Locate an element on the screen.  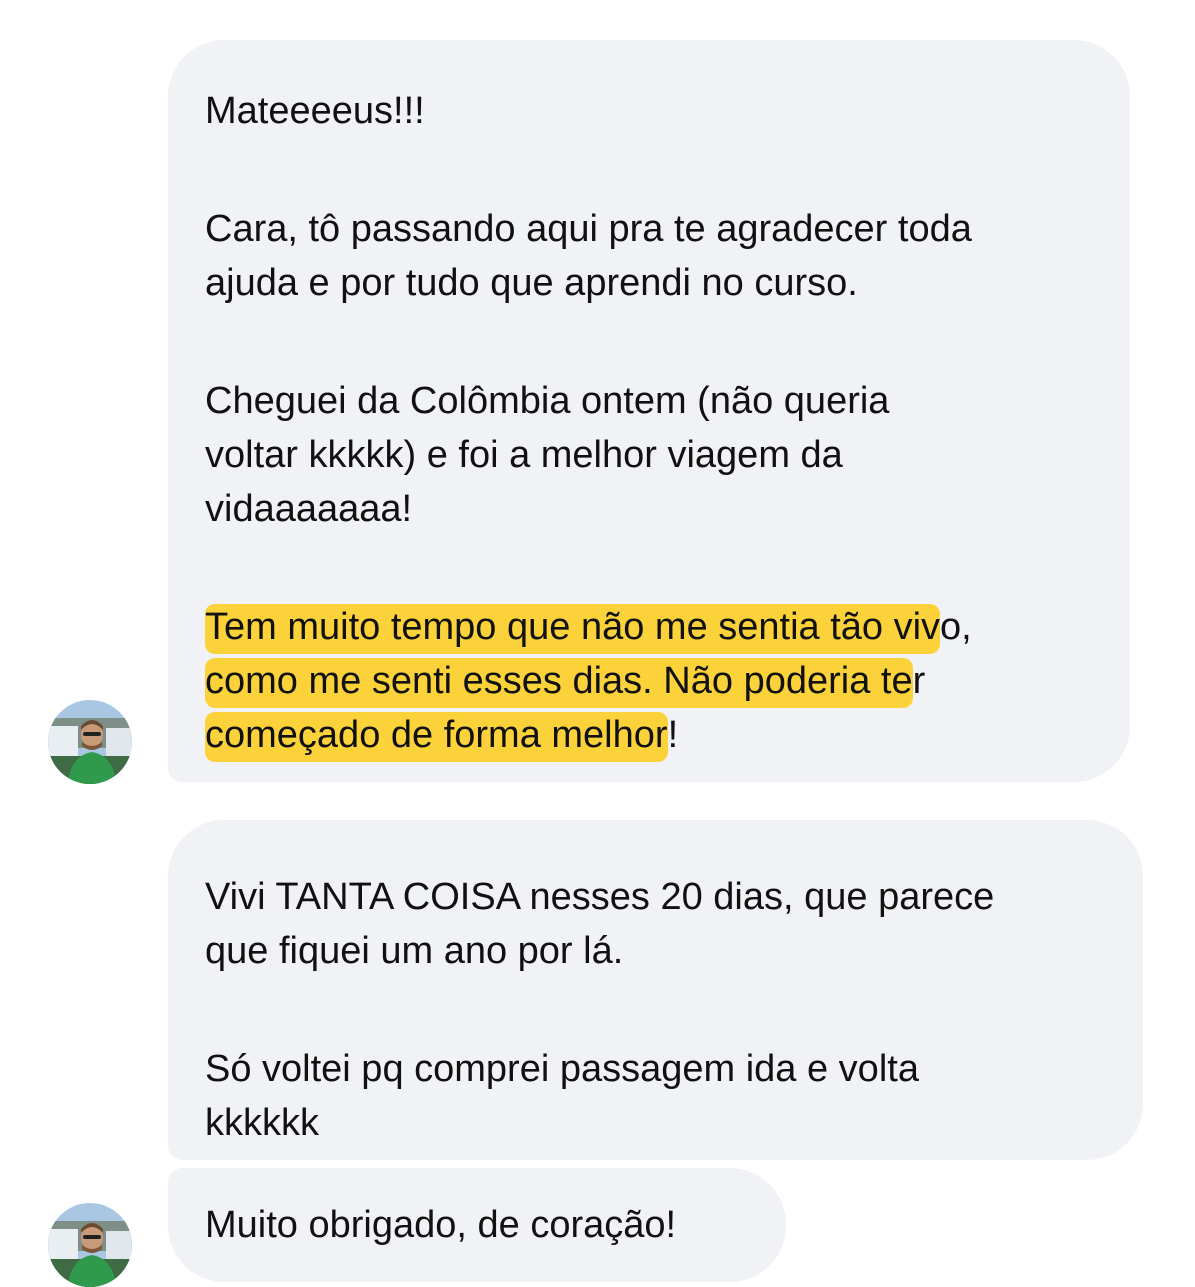
message-paragraph: Muito obrigado, de coração! is located at coordinates (441, 1225).